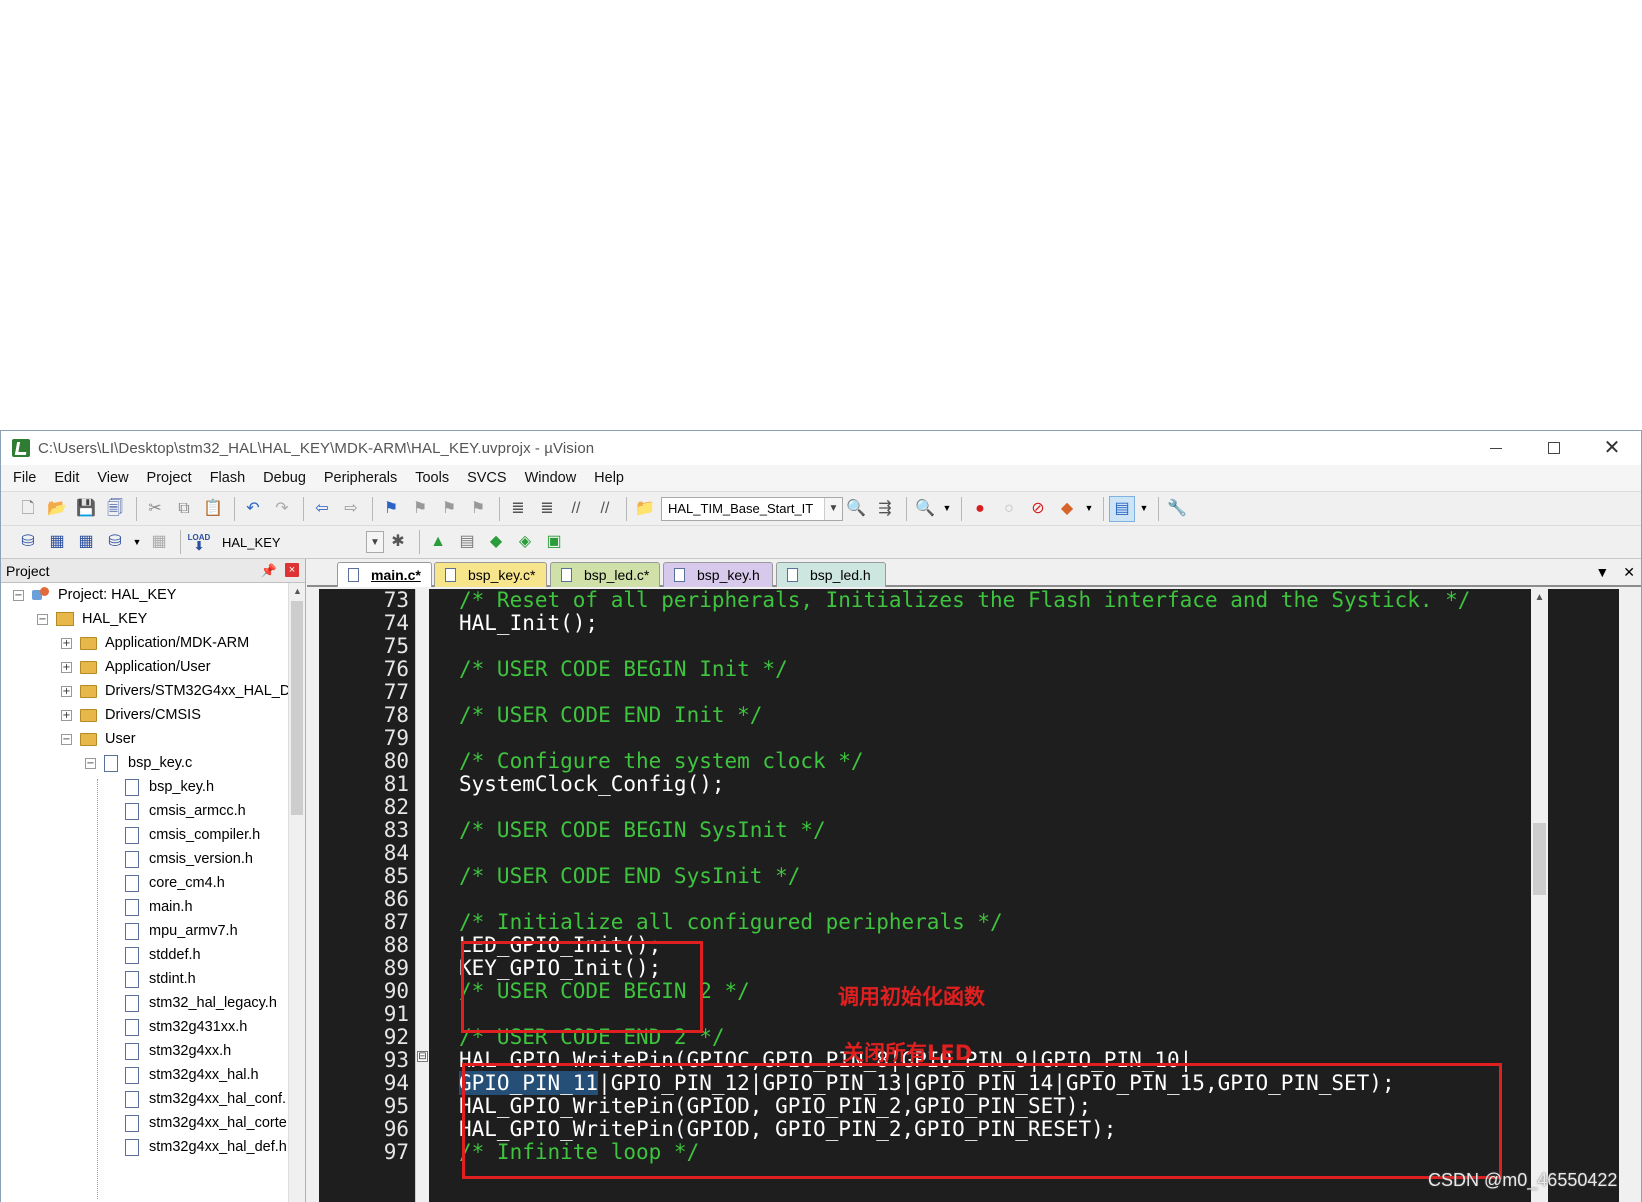 Image resolution: width=1642 pixels, height=1202 pixels. Describe the element at coordinates (28, 542) in the screenshot. I see `translate-icon: ⛁` at that location.